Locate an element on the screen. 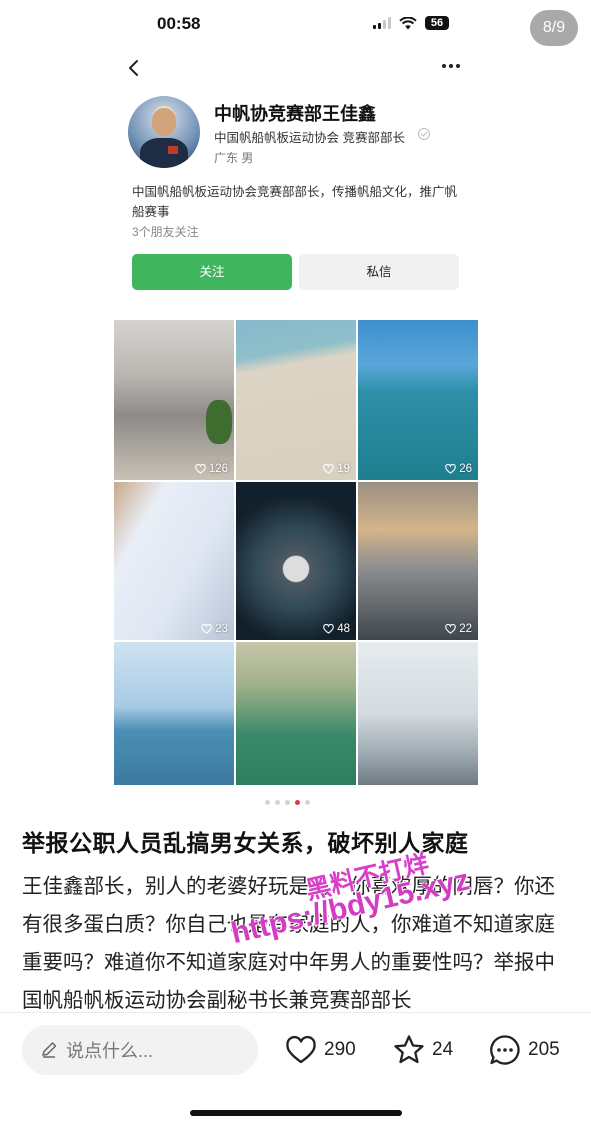  photo-like-count: 126 is located at coordinates (211, 469).